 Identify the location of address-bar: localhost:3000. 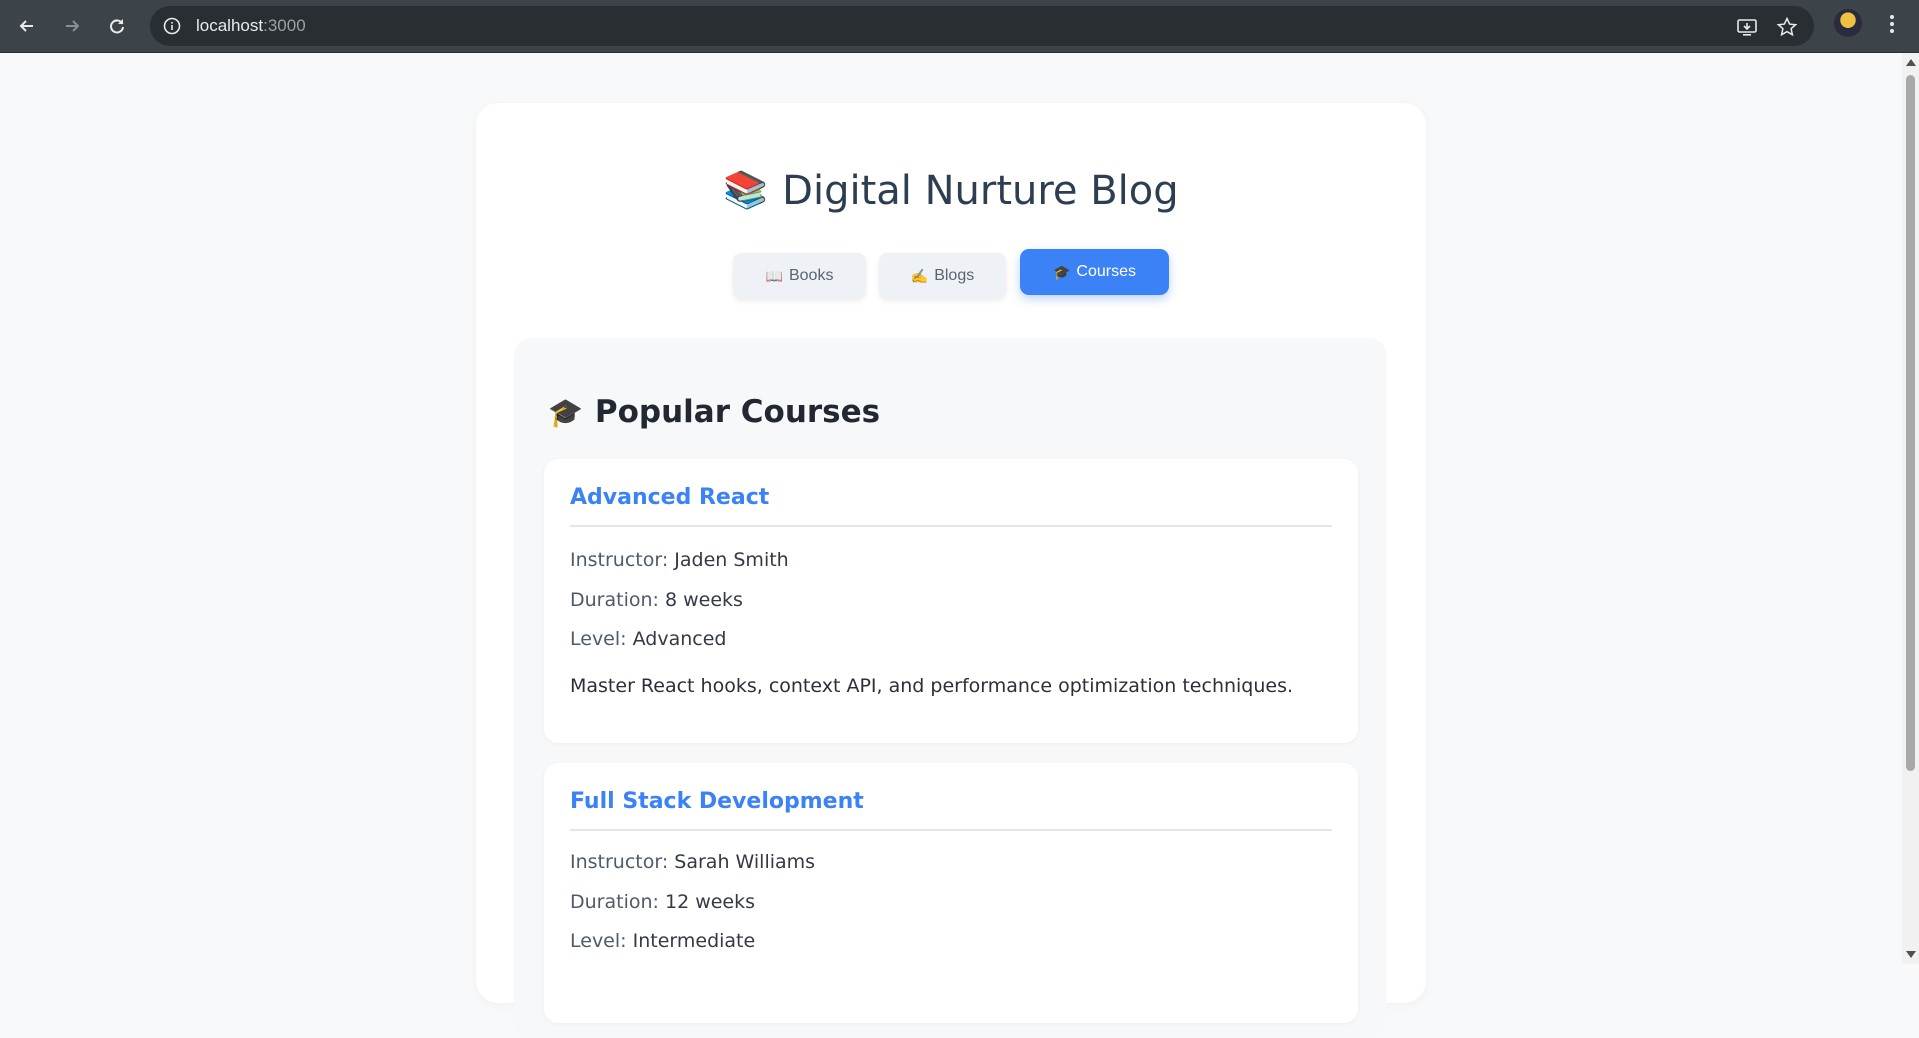
(982, 26).